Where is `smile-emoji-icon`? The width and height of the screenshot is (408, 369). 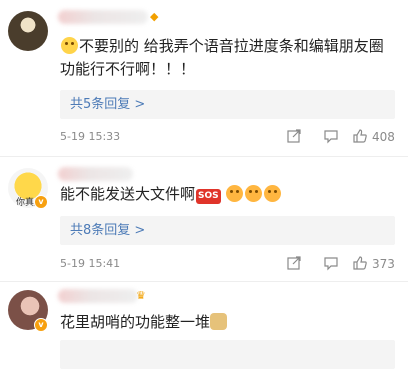
smile-emoji-icon is located at coordinates (69, 45).